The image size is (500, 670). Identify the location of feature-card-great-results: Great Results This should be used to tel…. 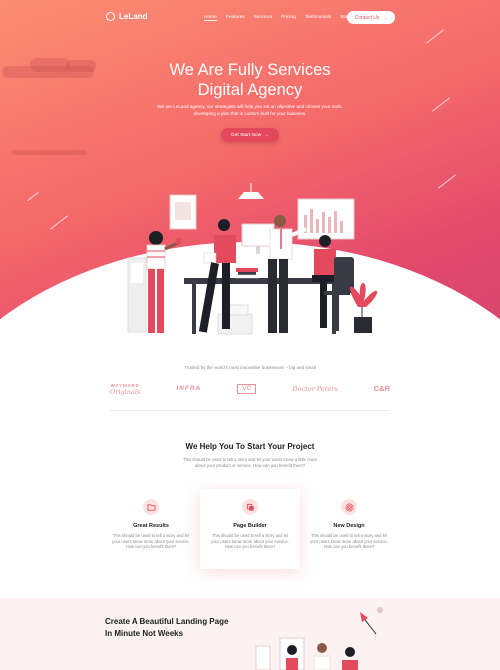
(151, 529).